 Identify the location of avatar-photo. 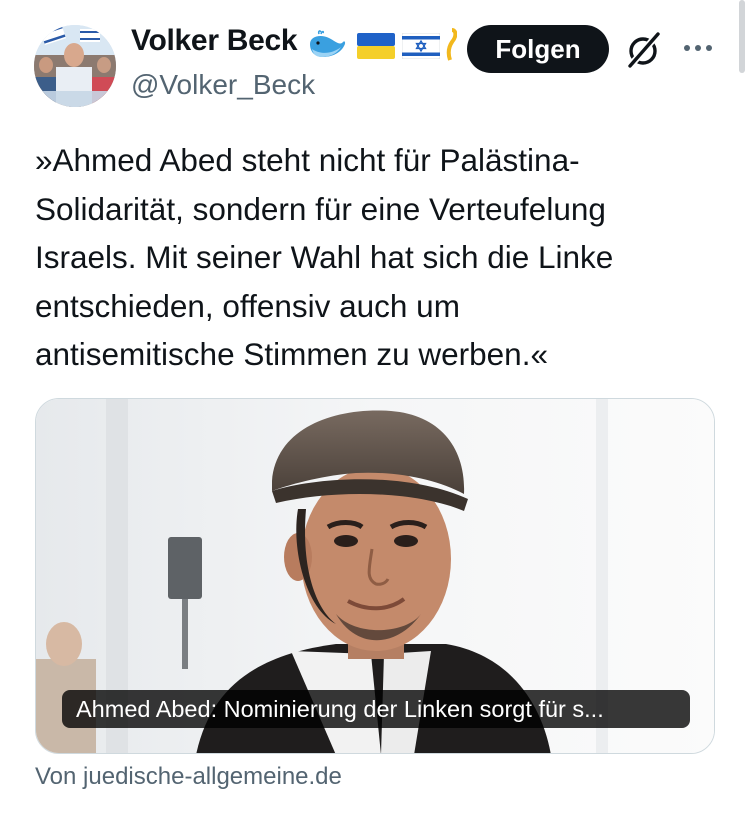
(75, 66).